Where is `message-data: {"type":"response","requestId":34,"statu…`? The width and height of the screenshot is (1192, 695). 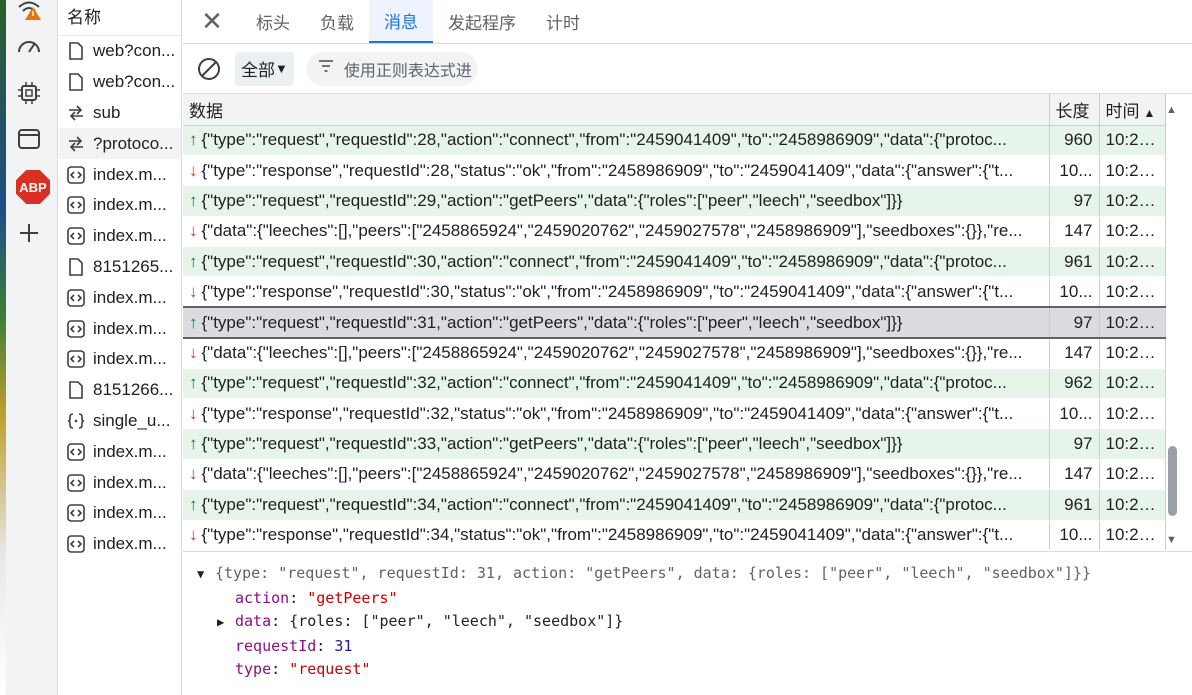 message-data: {"type":"response","requestId":34,"statu… is located at coordinates (607, 535).